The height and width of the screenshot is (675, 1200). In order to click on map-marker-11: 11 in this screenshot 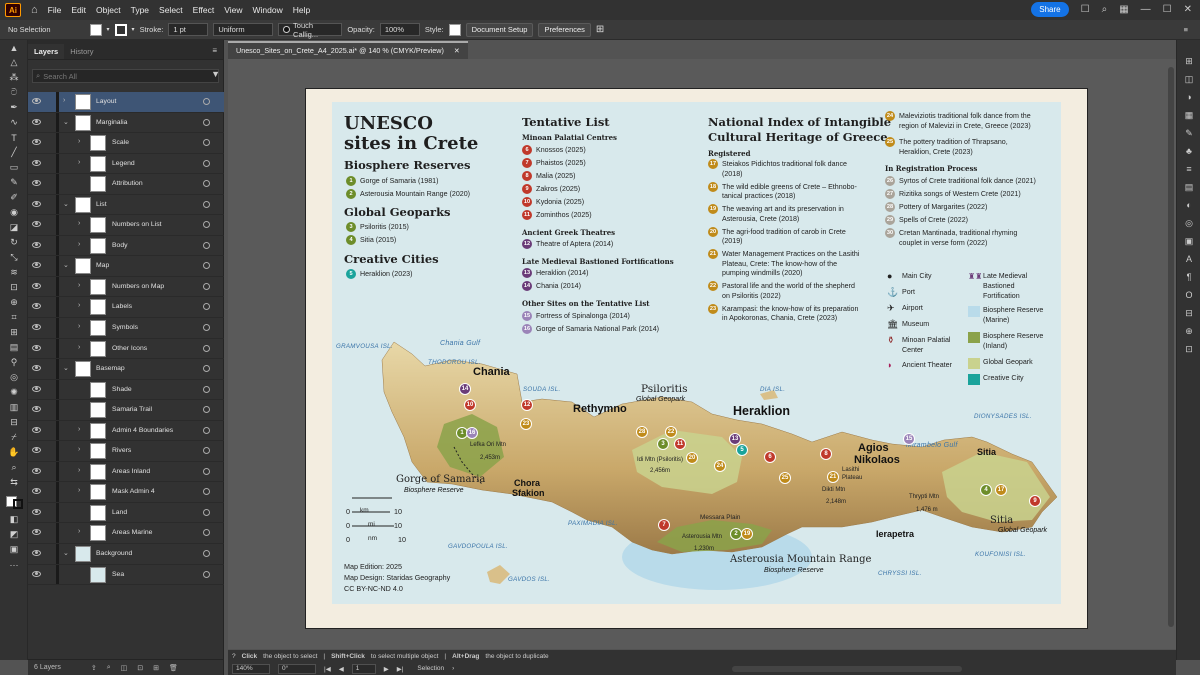, I will do `click(680, 444)`.